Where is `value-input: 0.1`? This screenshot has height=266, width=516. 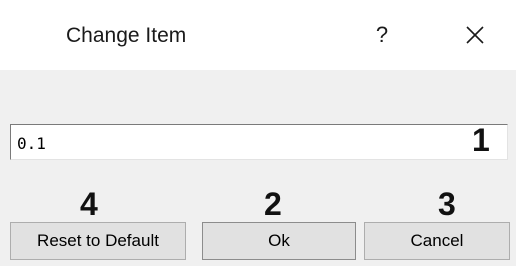
value-input: 0.1 is located at coordinates (259, 142).